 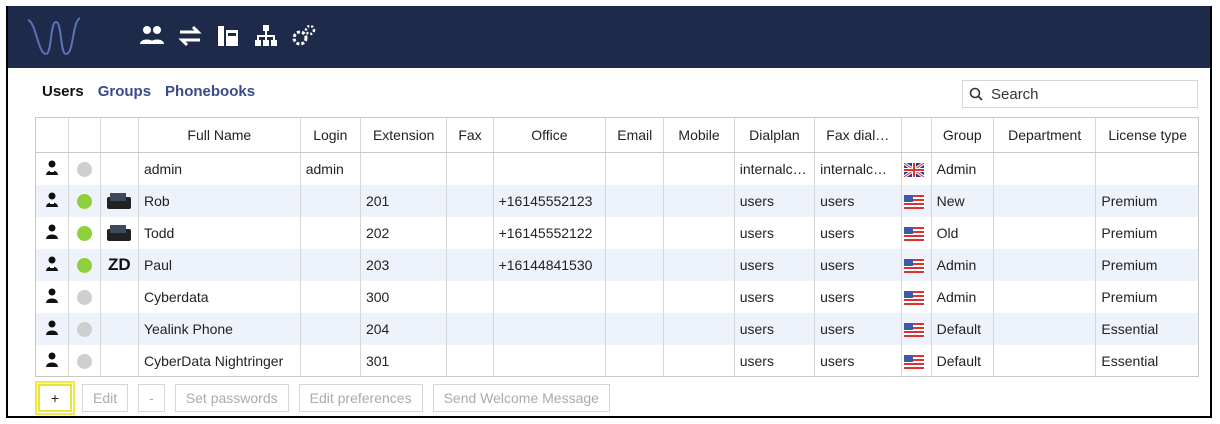 I want to click on full-name-cell: Paul, so click(x=219, y=265).